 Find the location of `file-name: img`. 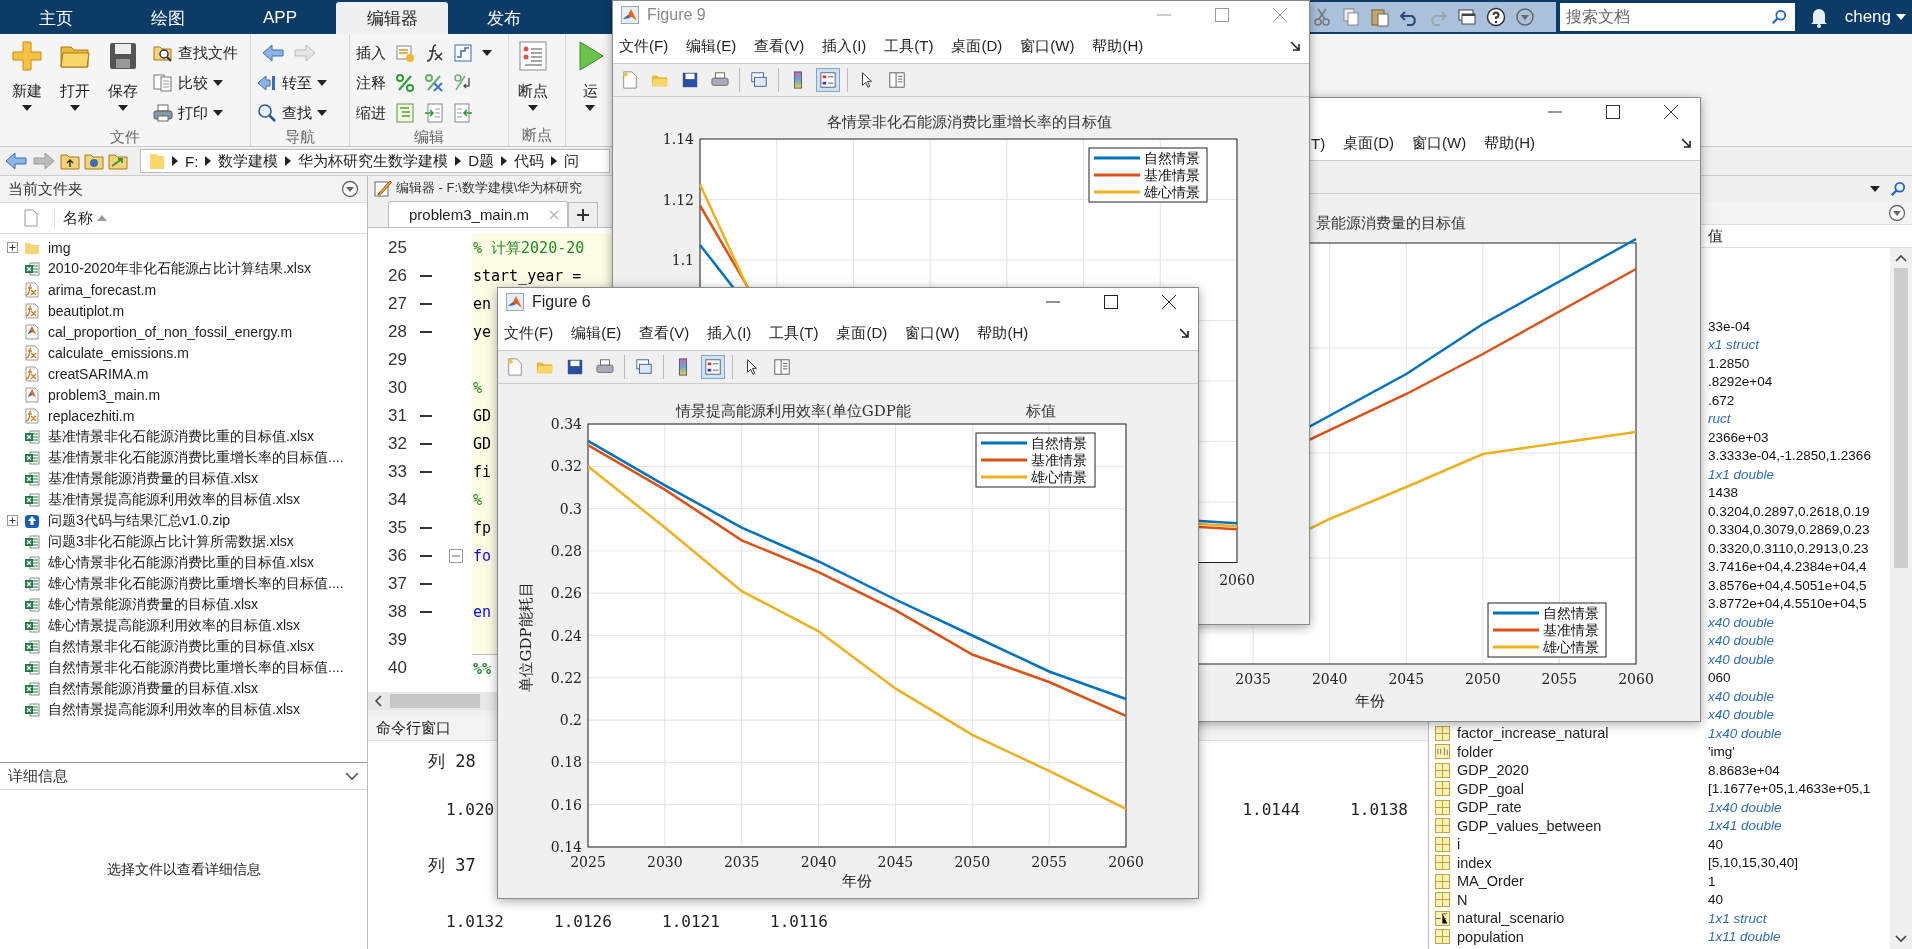

file-name: img is located at coordinates (59, 247).